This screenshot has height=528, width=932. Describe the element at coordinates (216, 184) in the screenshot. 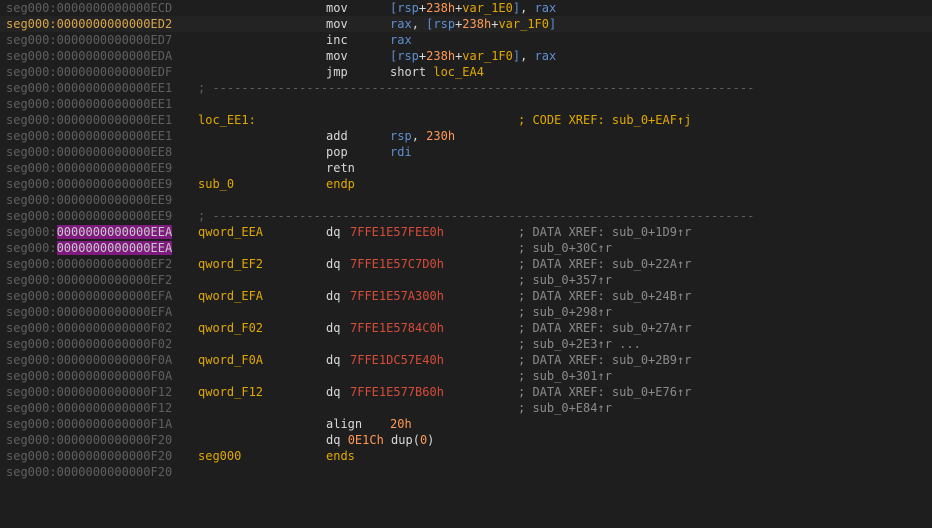

I see `function-label: sub_0` at that location.